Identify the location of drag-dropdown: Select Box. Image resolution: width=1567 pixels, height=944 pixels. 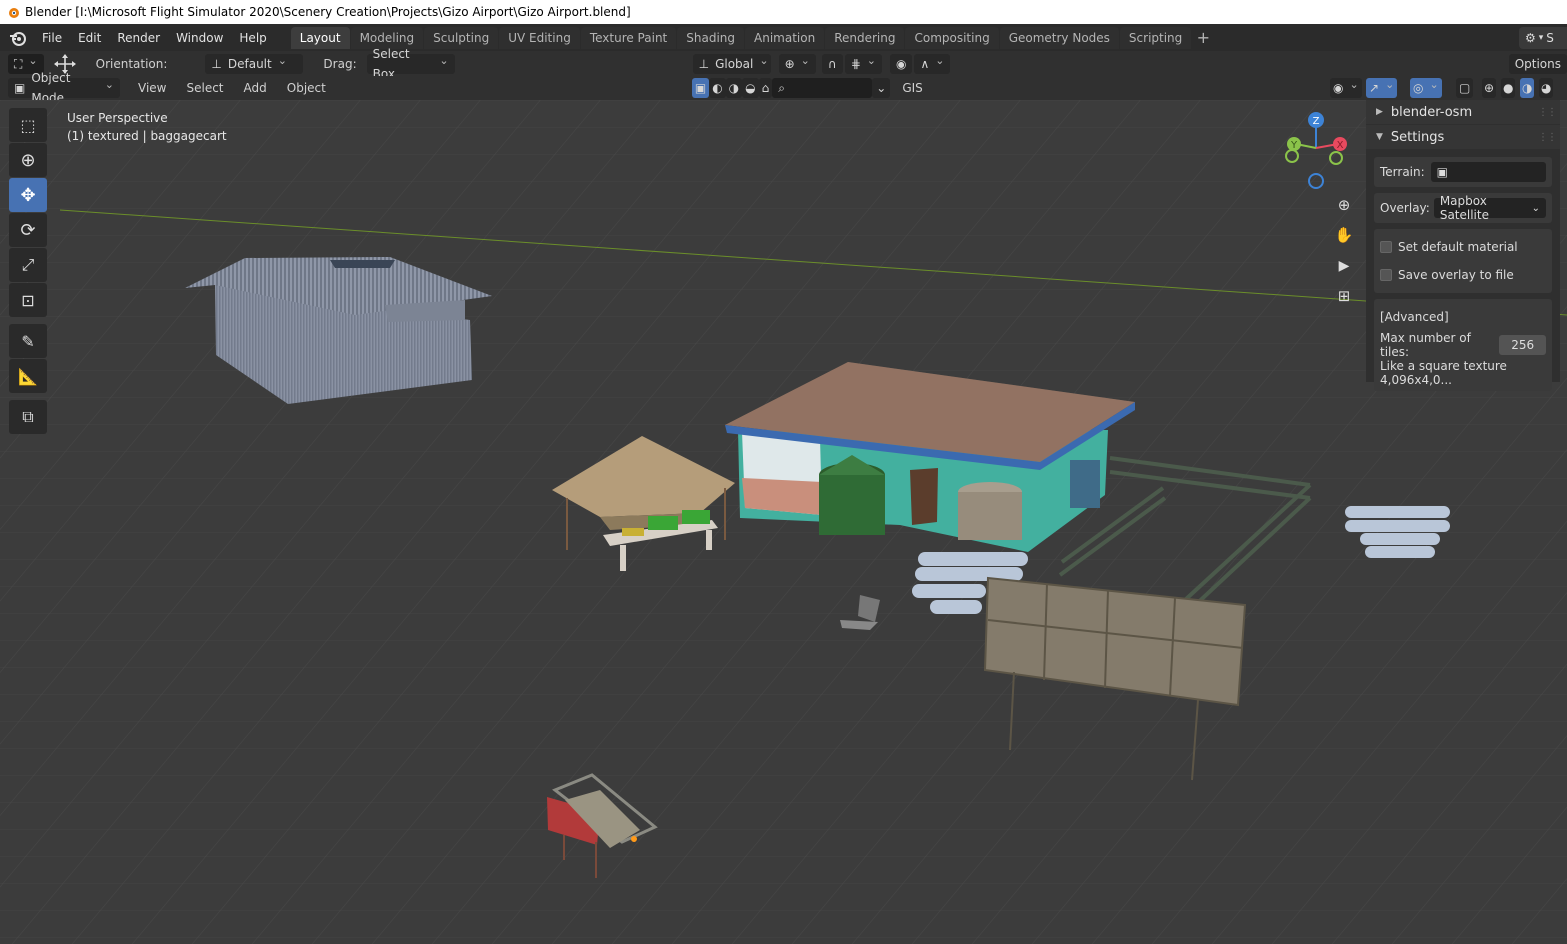
(410, 64).